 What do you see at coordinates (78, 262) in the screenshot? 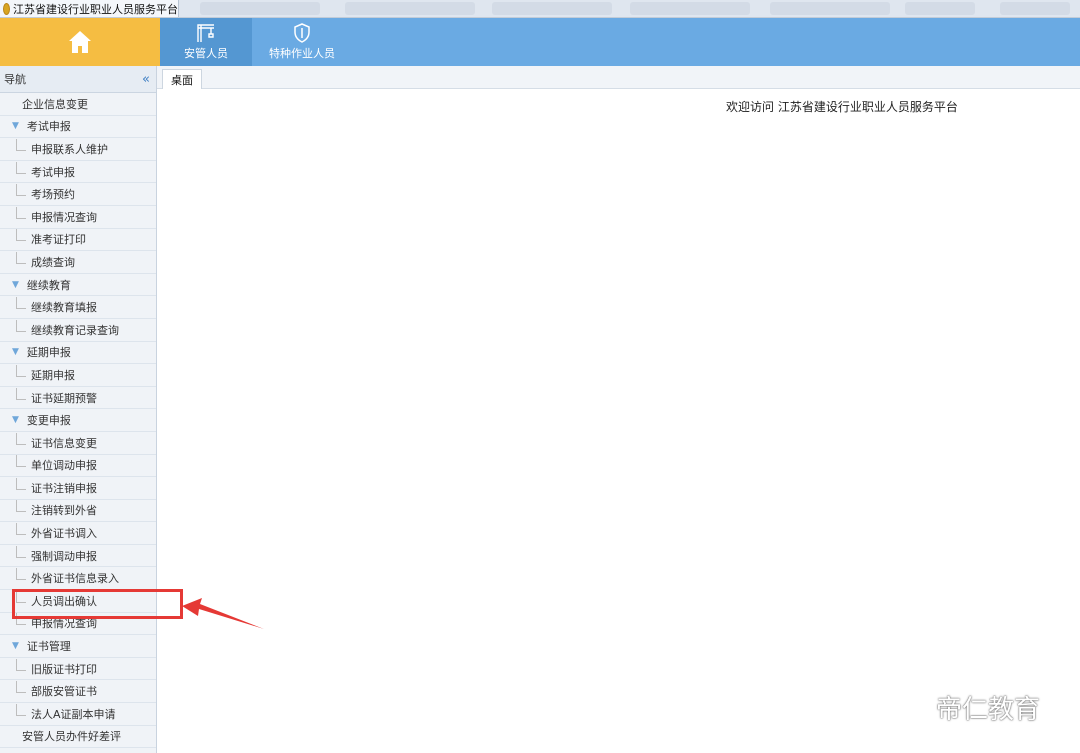
I see `sidebar-item: 成绩查询` at bounding box center [78, 262].